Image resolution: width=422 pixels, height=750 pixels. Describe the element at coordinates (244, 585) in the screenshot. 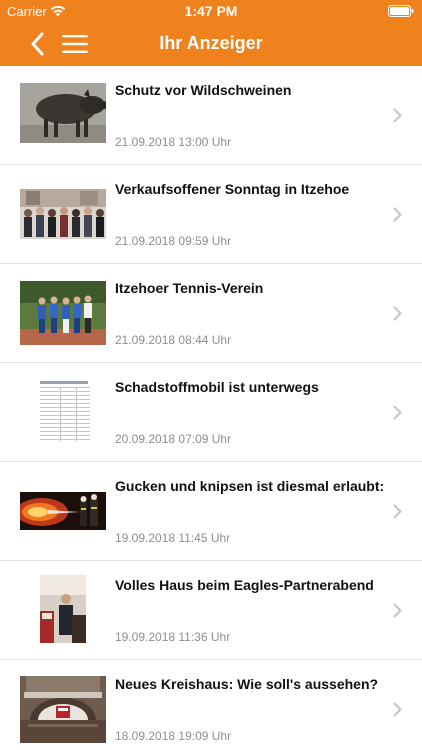

I see `article-title: Volles Haus beim Eagles-Partnerabend` at that location.